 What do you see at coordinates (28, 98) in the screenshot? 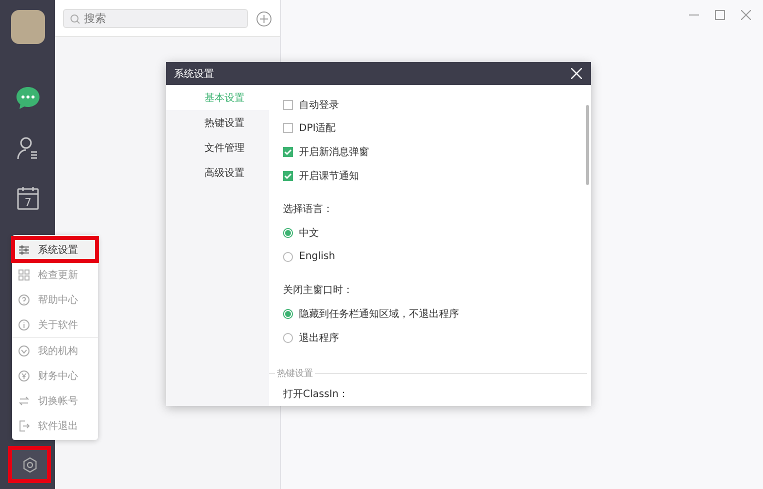
I see `chat-icon` at bounding box center [28, 98].